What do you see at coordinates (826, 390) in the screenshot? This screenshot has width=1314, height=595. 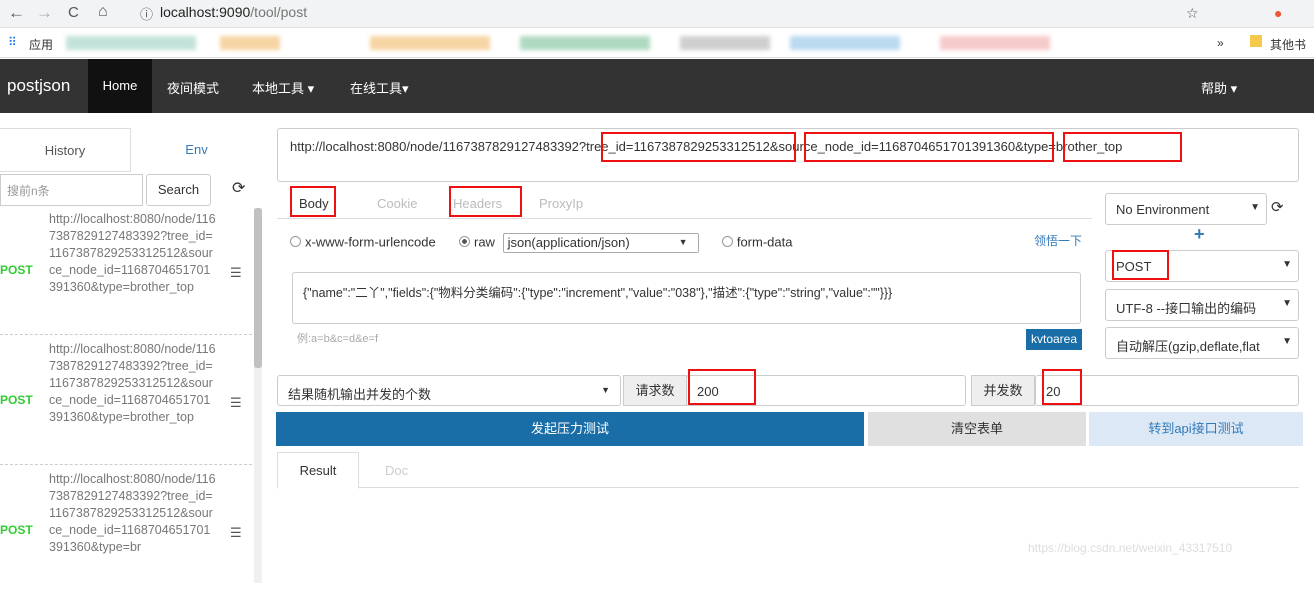 I see `request-count-input: 200` at bounding box center [826, 390].